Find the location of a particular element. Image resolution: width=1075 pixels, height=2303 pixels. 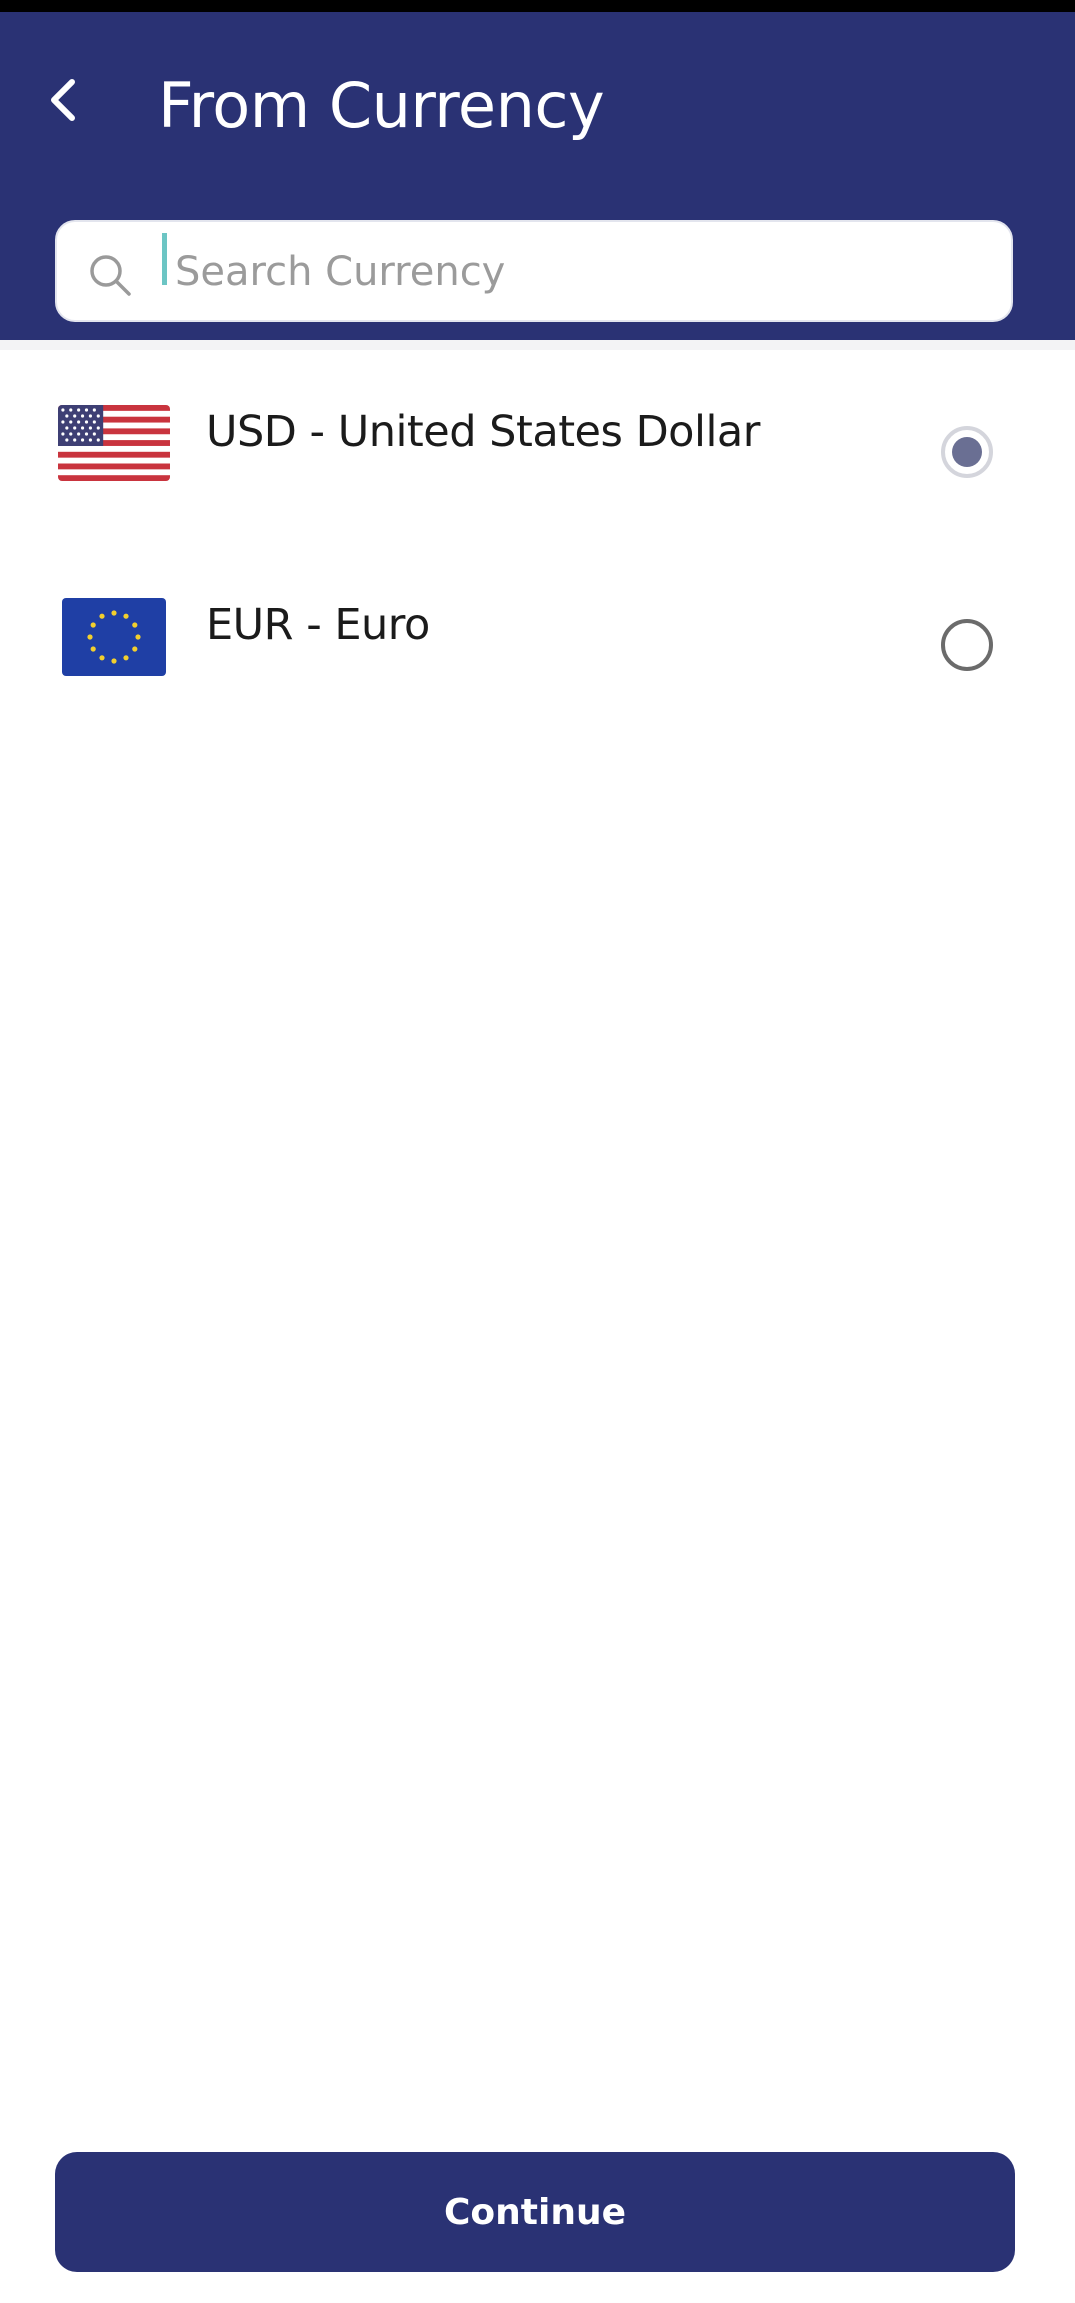

currency-label: EUR - Euro is located at coordinates (318, 625).